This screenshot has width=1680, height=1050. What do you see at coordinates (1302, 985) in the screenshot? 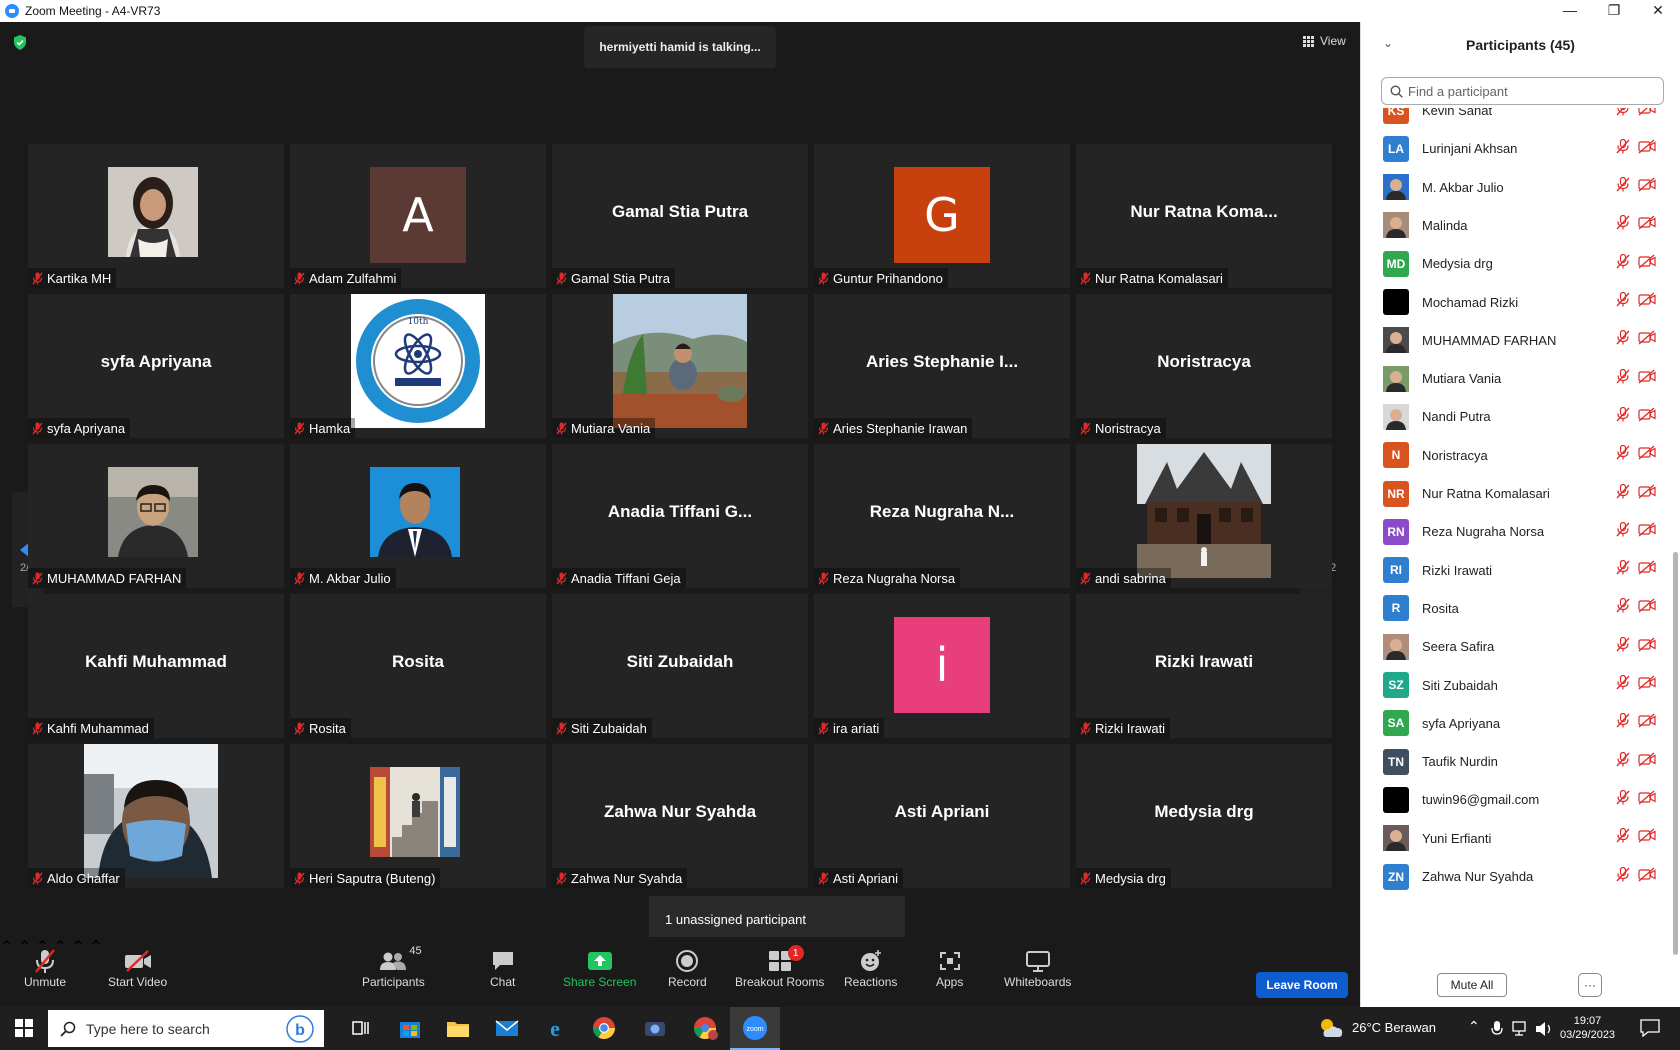
I see `leave-room-button: Leave Room` at bounding box center [1302, 985].